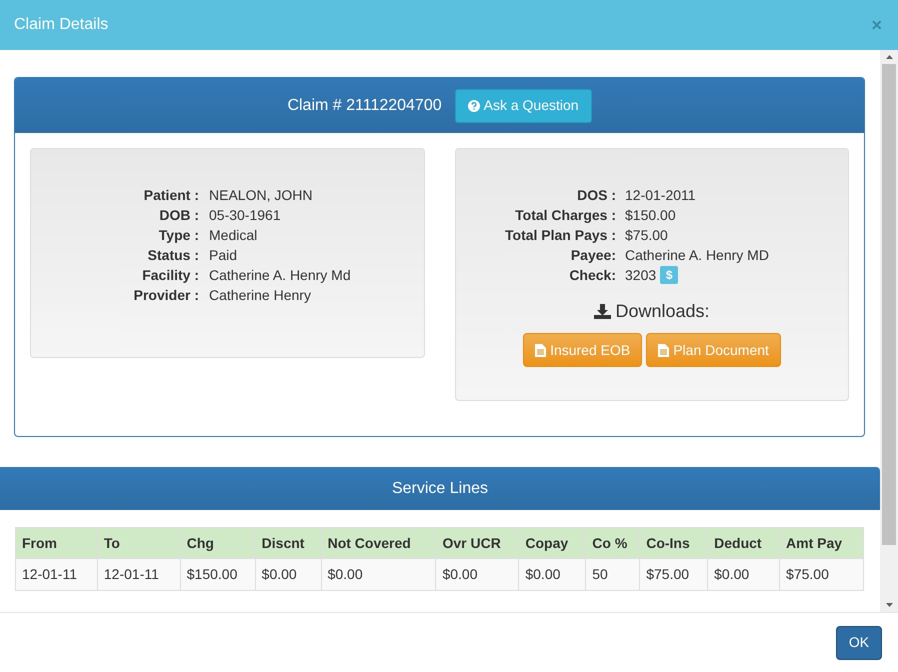 The width and height of the screenshot is (898, 672). I want to click on field-value: $75.00, so click(646, 235).